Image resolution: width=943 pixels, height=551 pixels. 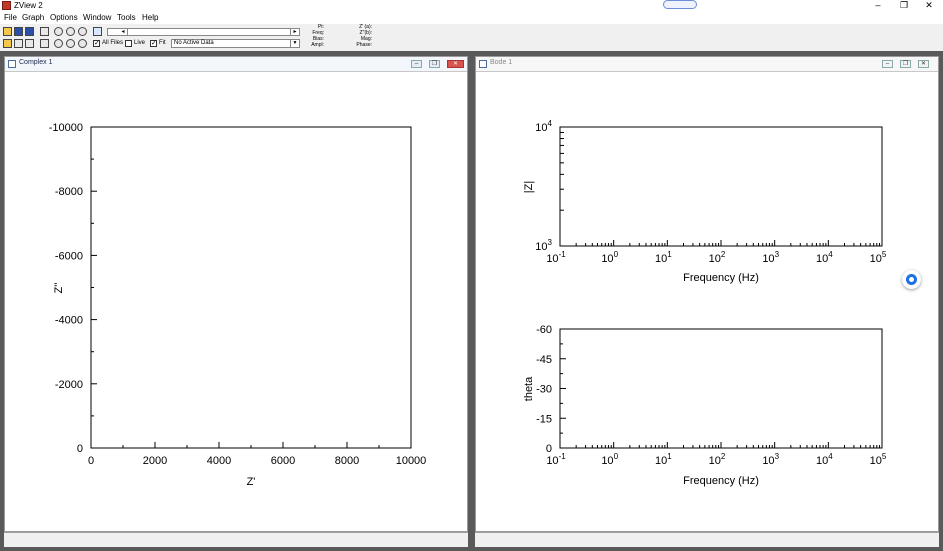 What do you see at coordinates (455, 64) in the screenshot?
I see `complex-close-button: ✕` at bounding box center [455, 64].